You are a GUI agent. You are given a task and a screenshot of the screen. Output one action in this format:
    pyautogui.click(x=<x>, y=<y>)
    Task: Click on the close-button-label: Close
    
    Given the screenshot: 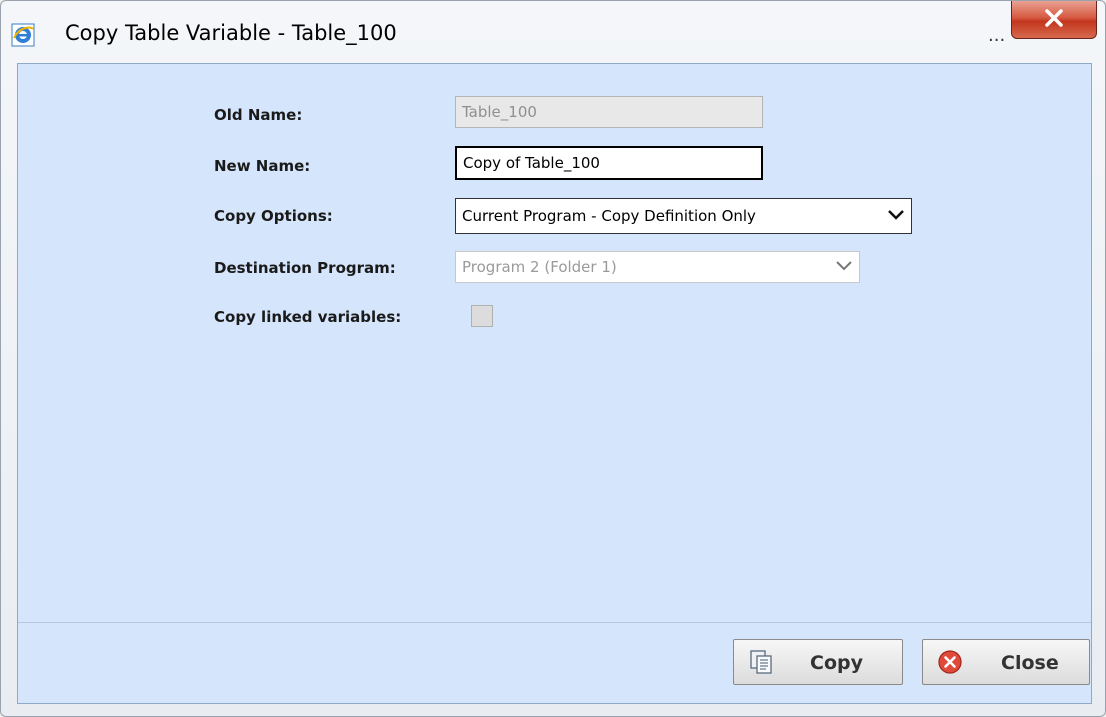 What is the action you would take?
    pyautogui.click(x=1030, y=663)
    